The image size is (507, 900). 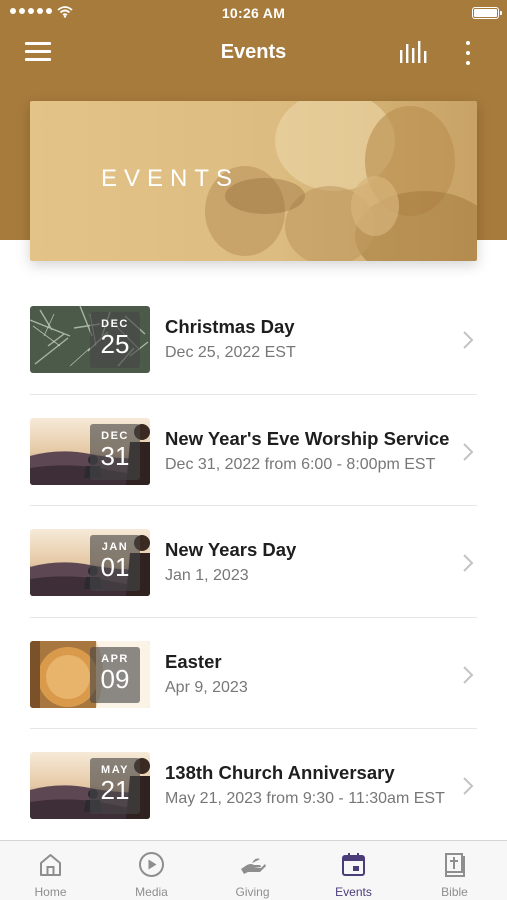 I want to click on event-item-new-years-day: JAN 01 New Years Day Jan 1, 2023, so click(x=253, y=562).